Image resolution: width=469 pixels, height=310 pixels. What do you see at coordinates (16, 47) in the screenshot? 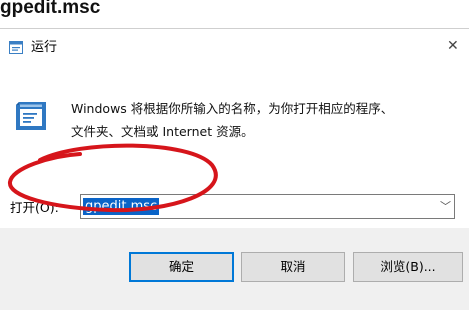
I see `run-app-icon` at bounding box center [16, 47].